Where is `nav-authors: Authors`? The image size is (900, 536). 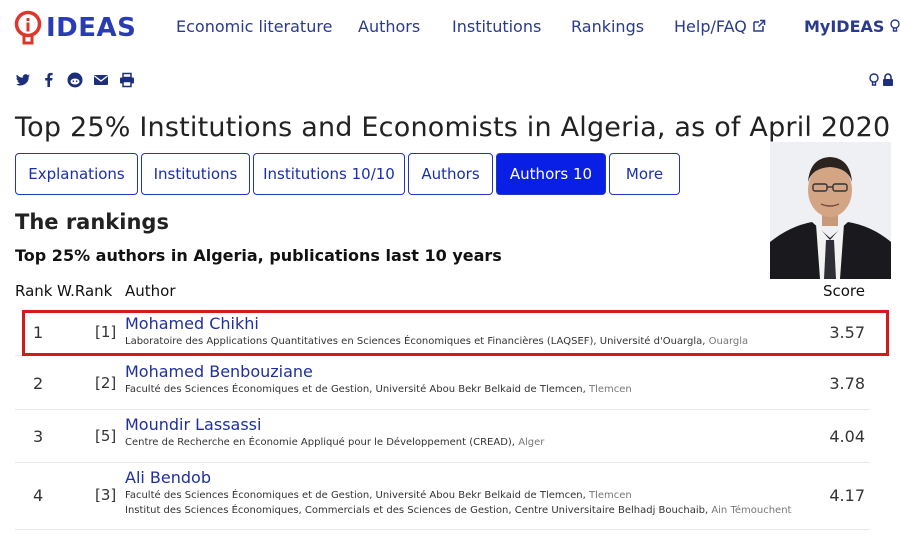 nav-authors: Authors is located at coordinates (389, 26).